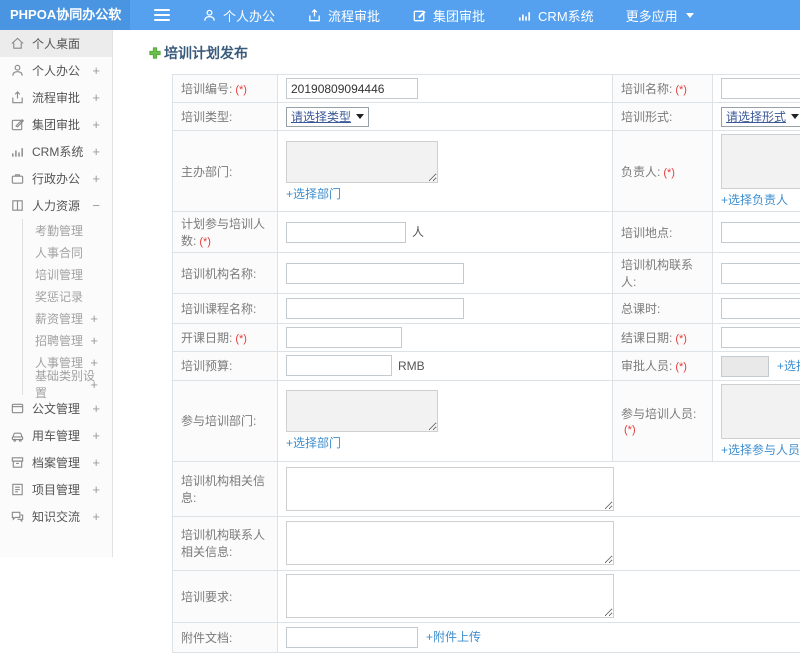  I want to click on join-users-textarea, so click(760, 411).